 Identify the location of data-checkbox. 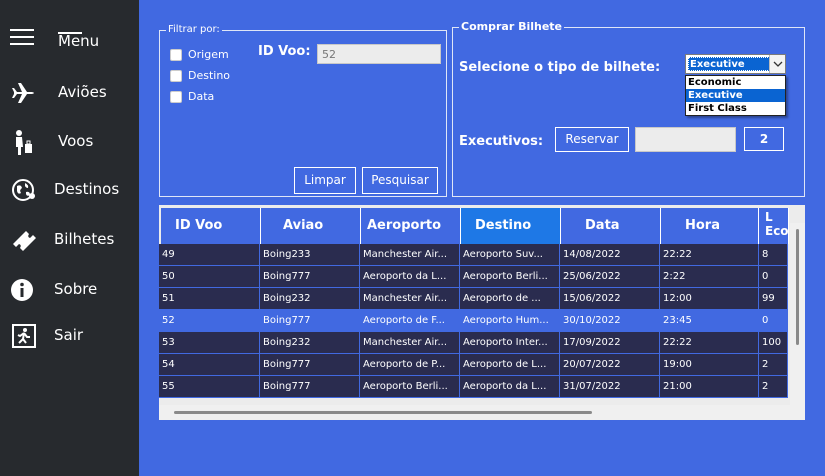
(176, 97).